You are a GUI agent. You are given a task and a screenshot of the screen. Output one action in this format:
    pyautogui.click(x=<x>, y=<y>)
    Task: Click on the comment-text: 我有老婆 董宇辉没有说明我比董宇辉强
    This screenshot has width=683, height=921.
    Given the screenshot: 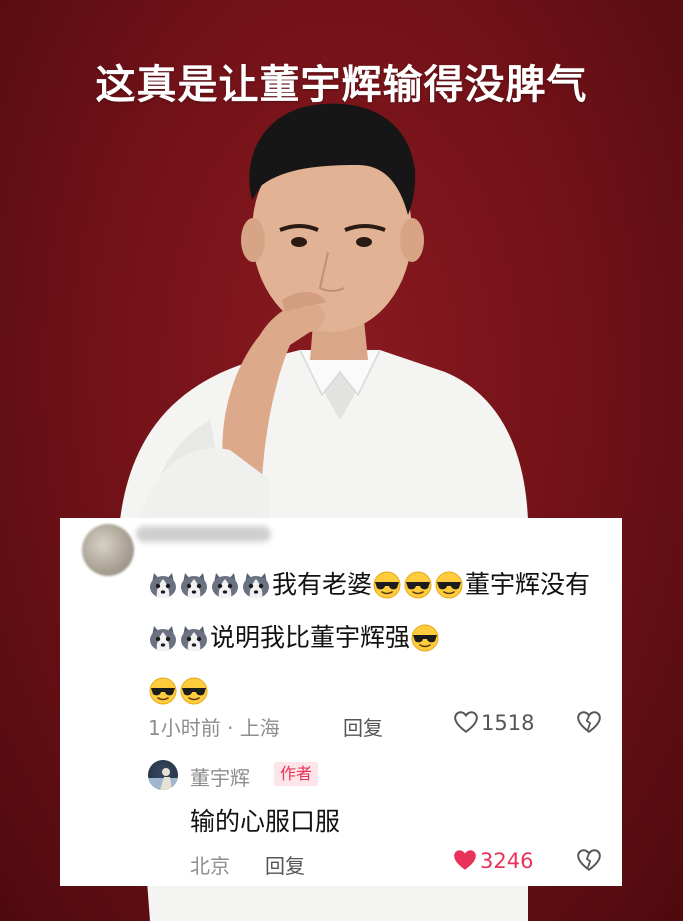 What is the action you would take?
    pyautogui.click(x=378, y=637)
    